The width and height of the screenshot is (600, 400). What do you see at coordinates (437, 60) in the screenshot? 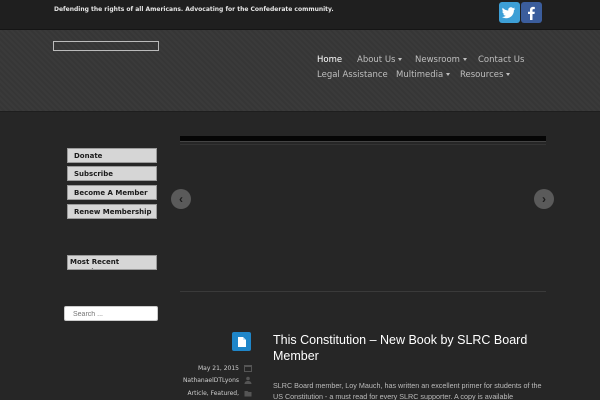
I see `nav-newsroom-label: Newsroom` at bounding box center [437, 60].